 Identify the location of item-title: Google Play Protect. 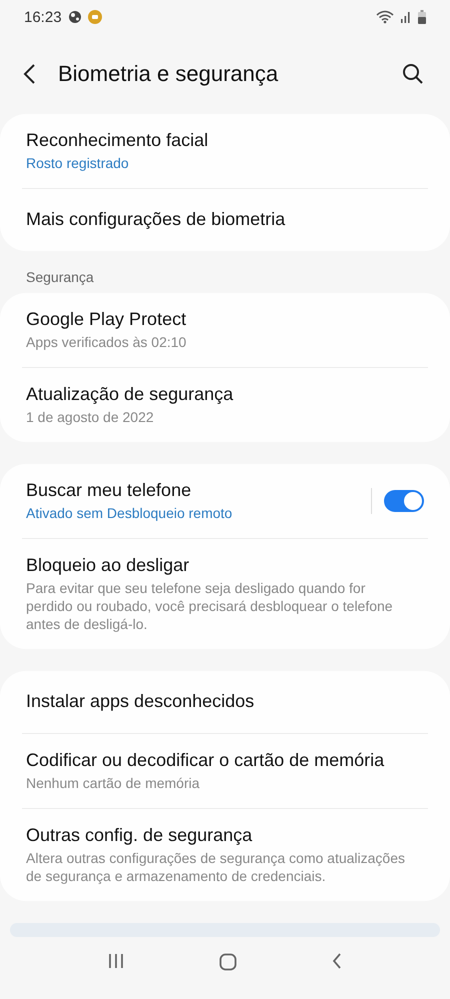
(107, 319).